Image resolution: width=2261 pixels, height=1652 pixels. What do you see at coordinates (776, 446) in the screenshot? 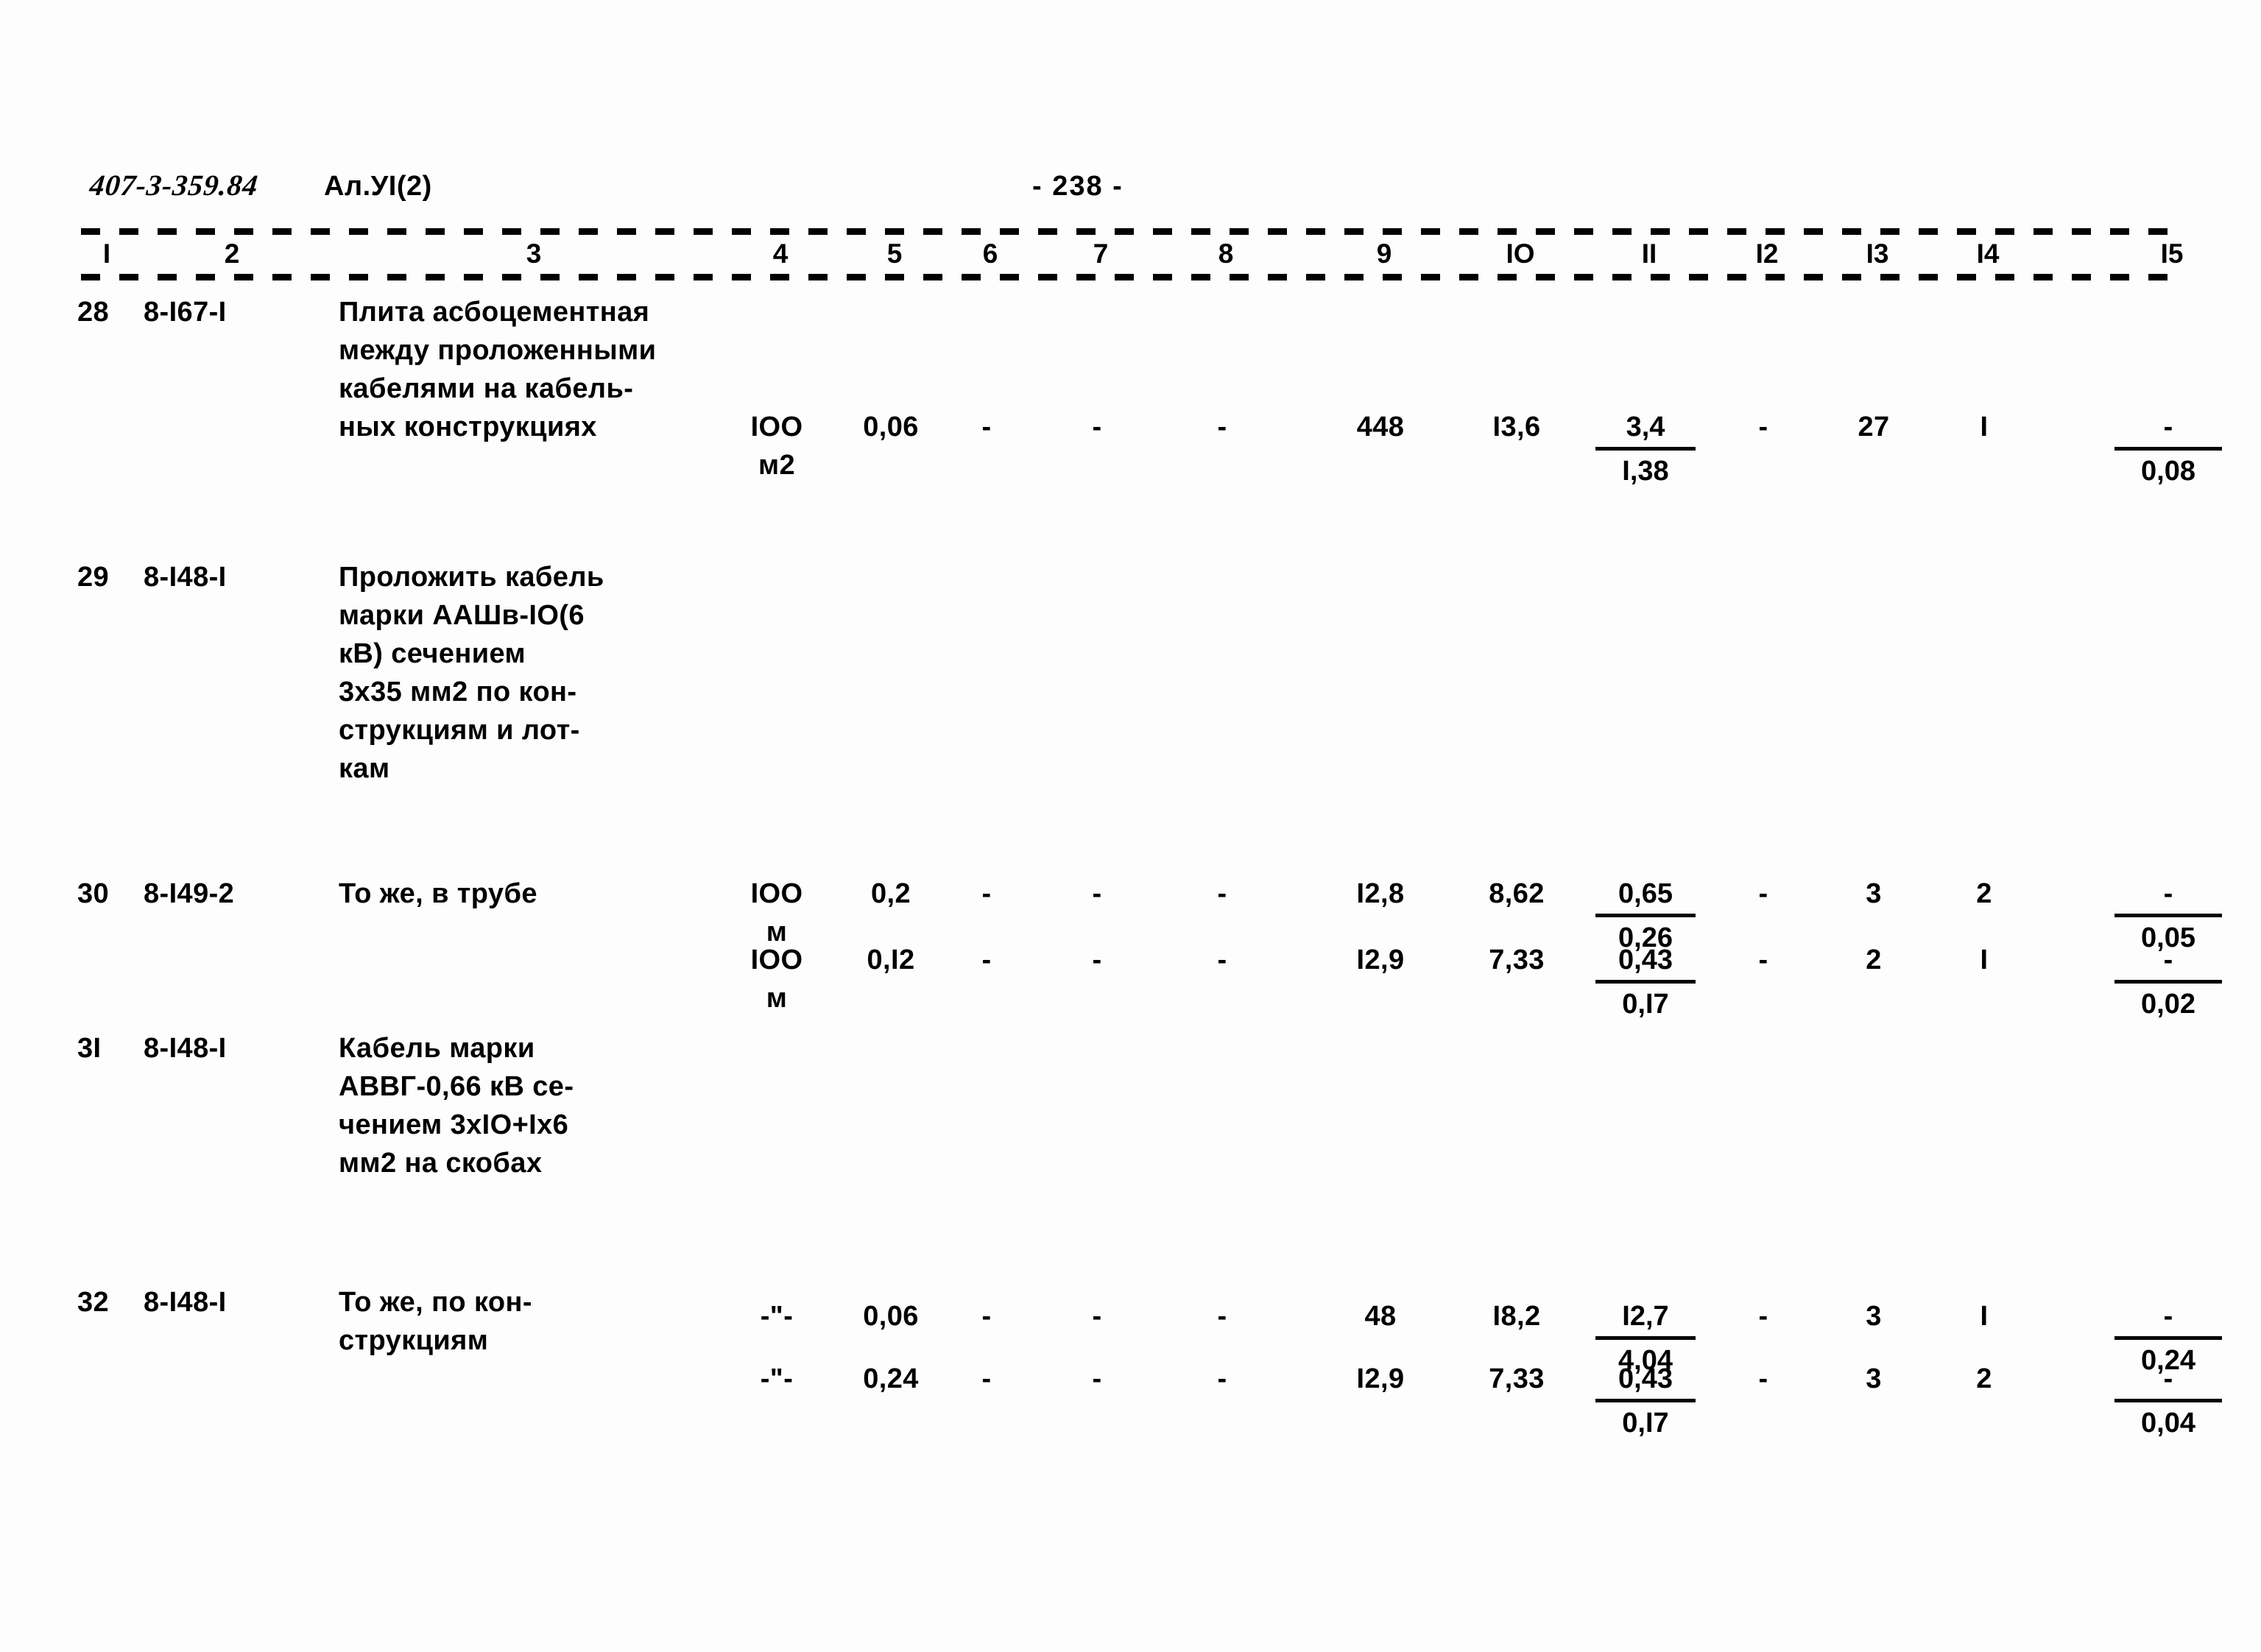
I see `measure-unit: IOO м2` at bounding box center [776, 446].